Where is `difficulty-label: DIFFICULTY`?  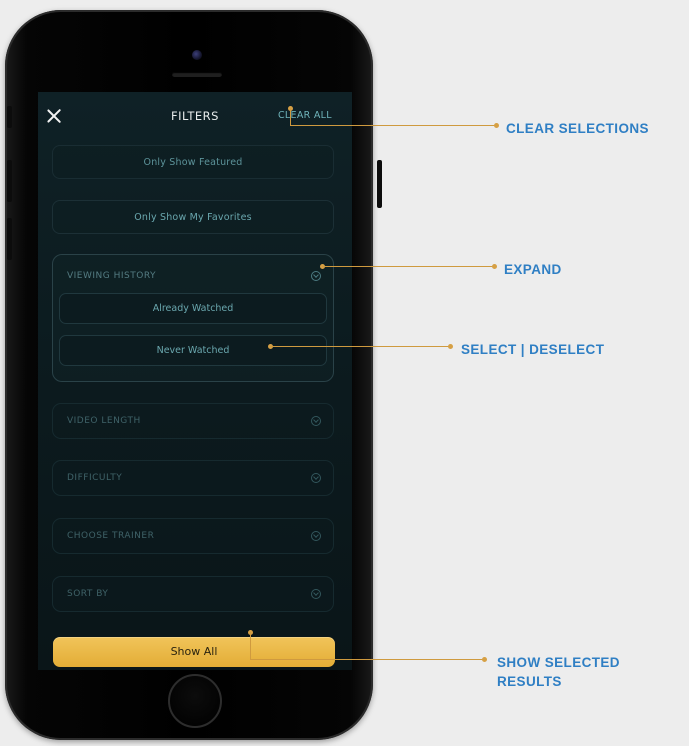
difficulty-label: DIFFICULTY is located at coordinates (95, 478).